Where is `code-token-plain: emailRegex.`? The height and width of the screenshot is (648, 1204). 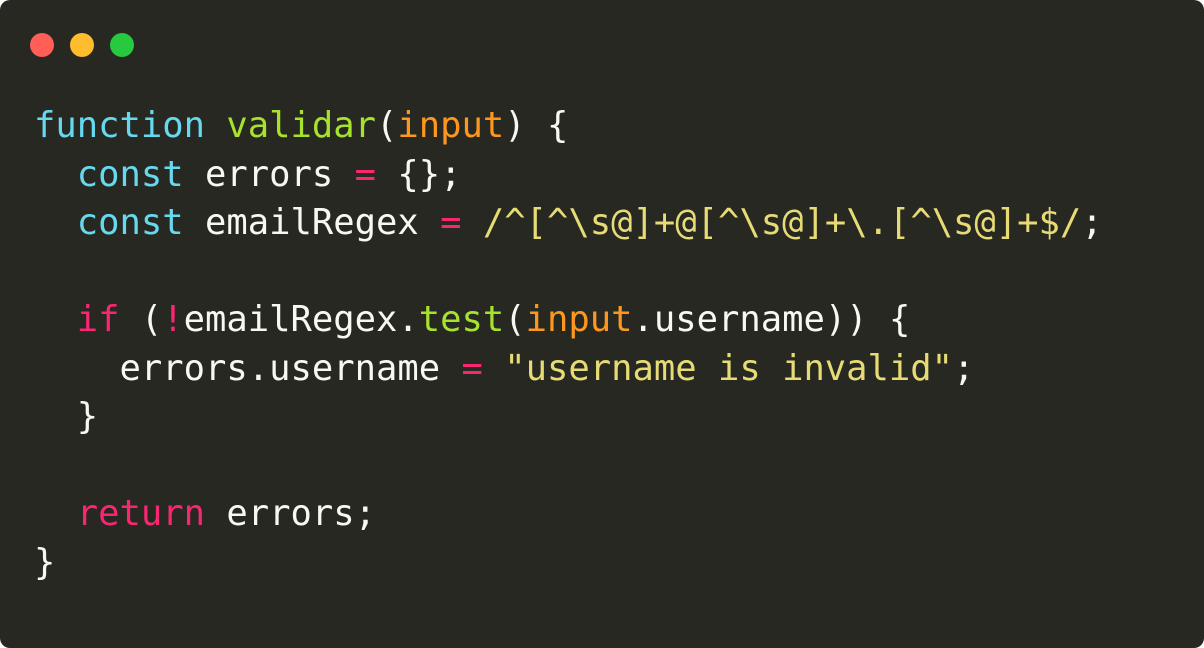
code-token-plain: emailRegex. is located at coordinates (301, 319).